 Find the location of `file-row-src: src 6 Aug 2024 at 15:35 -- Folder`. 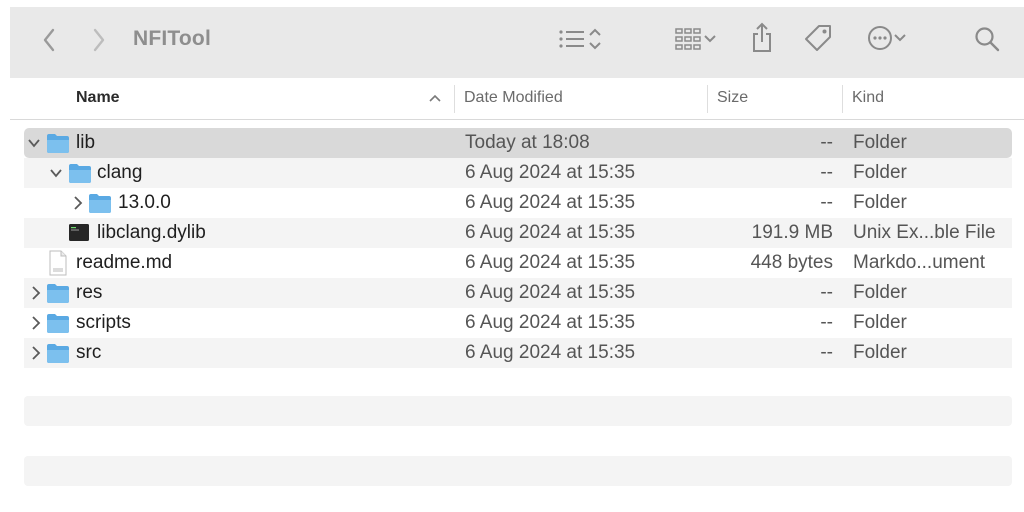

file-row-src: src 6 Aug 2024 at 15:35 -- Folder is located at coordinates (518, 353).